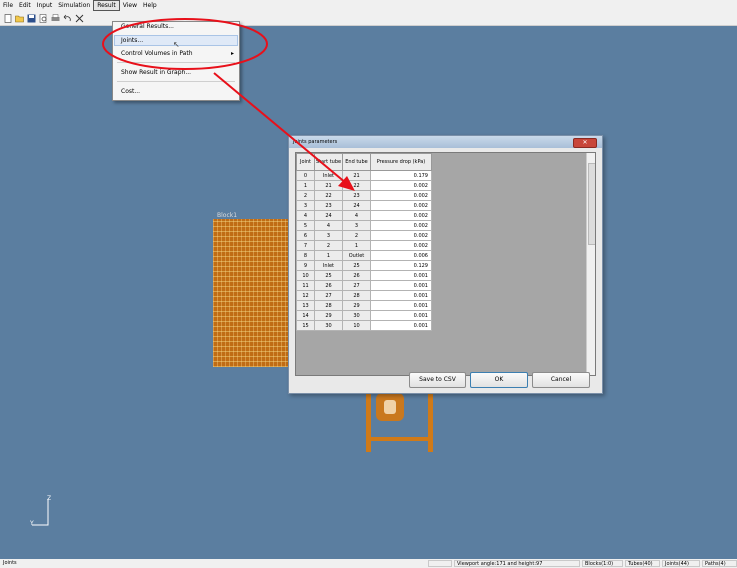  What do you see at coordinates (356, 285) in the screenshot?
I see `cell-end-tube: 27` at bounding box center [356, 285].